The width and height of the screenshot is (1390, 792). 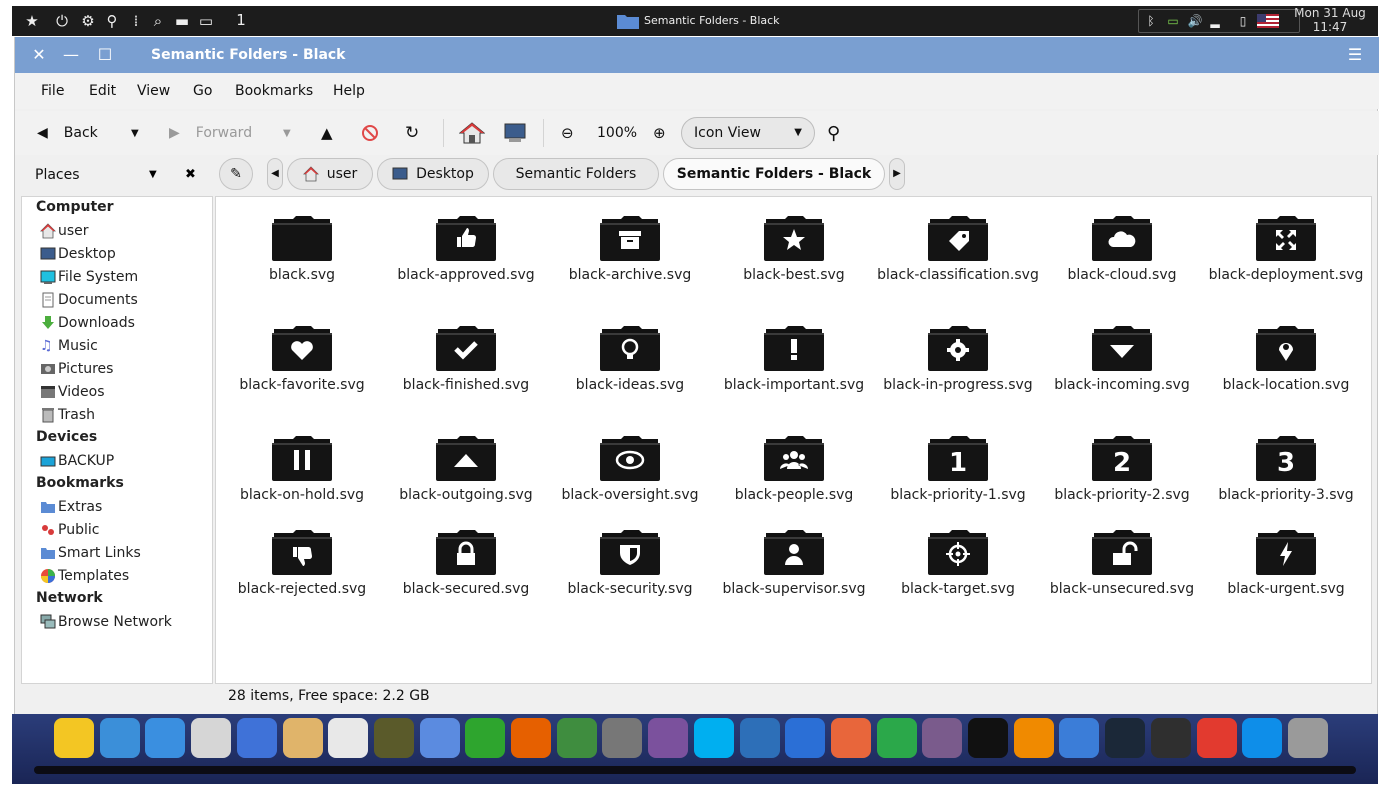 What do you see at coordinates (760, 738) in the screenshot?
I see `mail-icon` at bounding box center [760, 738].